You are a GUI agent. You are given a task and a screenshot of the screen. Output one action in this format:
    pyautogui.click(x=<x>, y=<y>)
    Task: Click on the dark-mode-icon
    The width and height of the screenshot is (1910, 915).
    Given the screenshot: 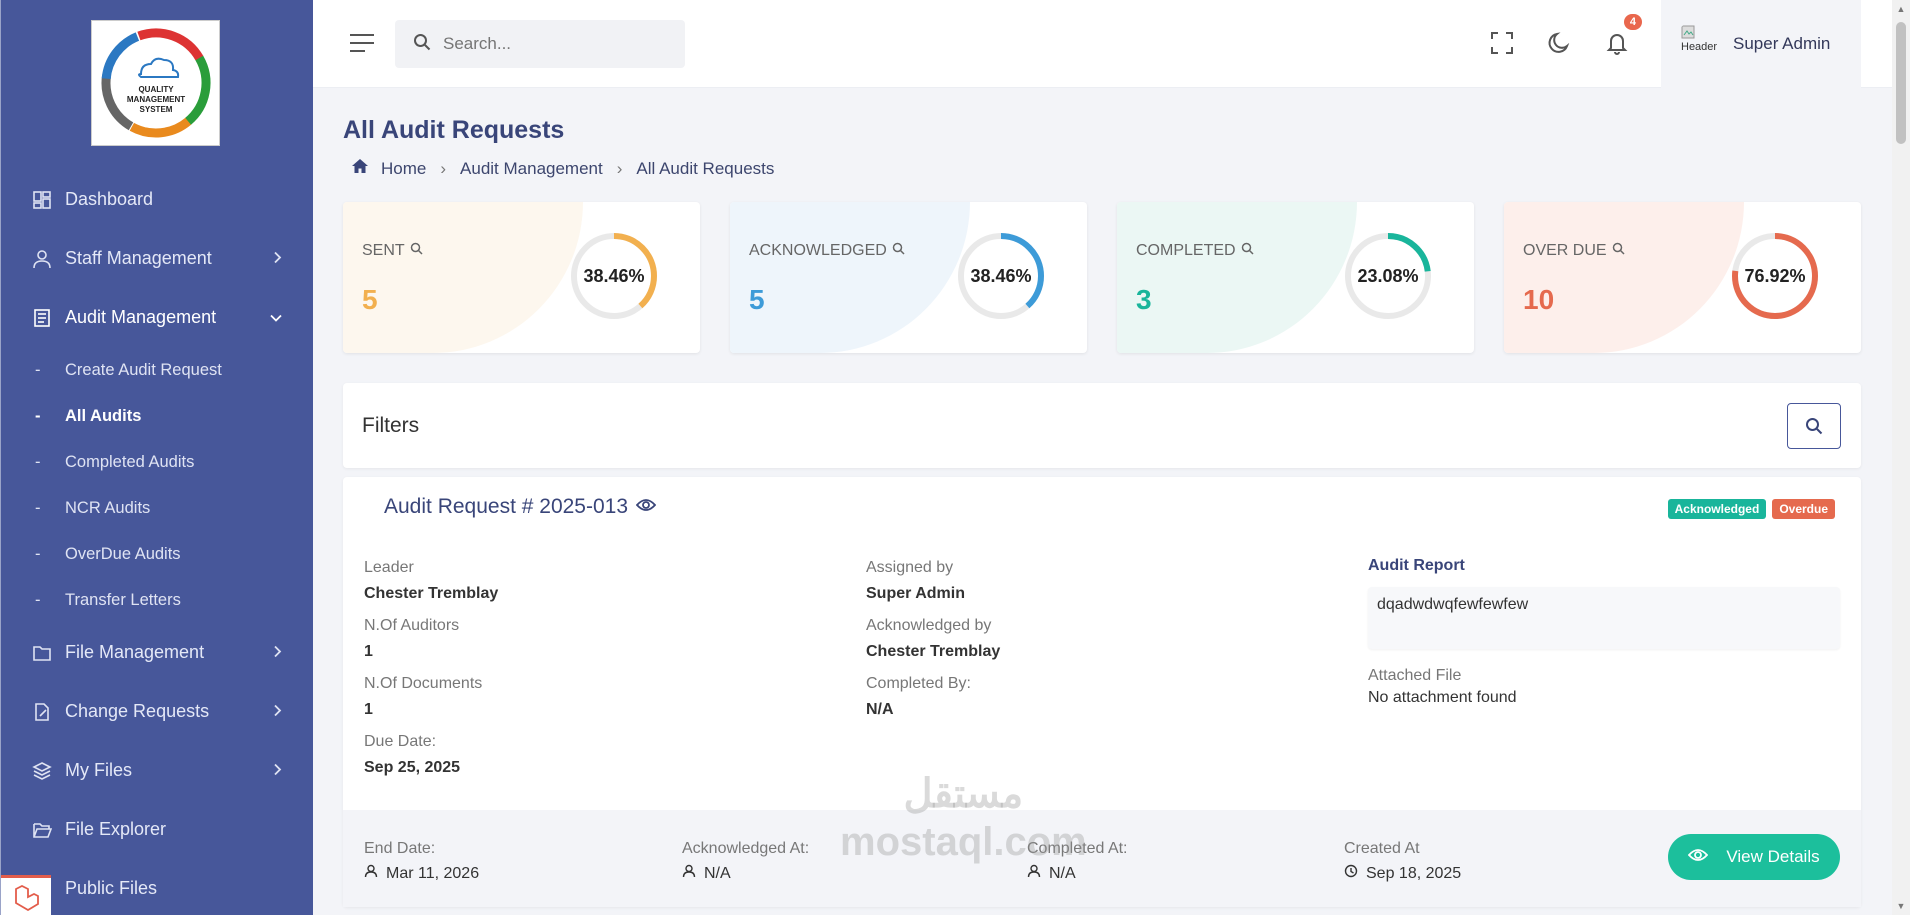 What is the action you would take?
    pyautogui.click(x=1559, y=43)
    